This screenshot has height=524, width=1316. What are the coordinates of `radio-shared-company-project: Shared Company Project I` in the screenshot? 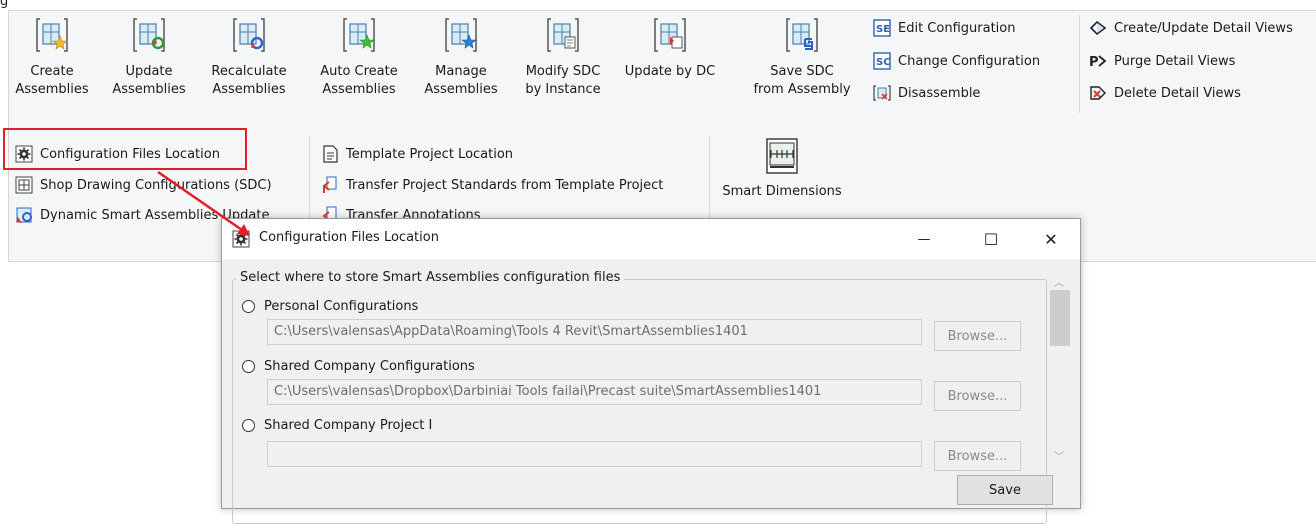 It's located at (337, 425).